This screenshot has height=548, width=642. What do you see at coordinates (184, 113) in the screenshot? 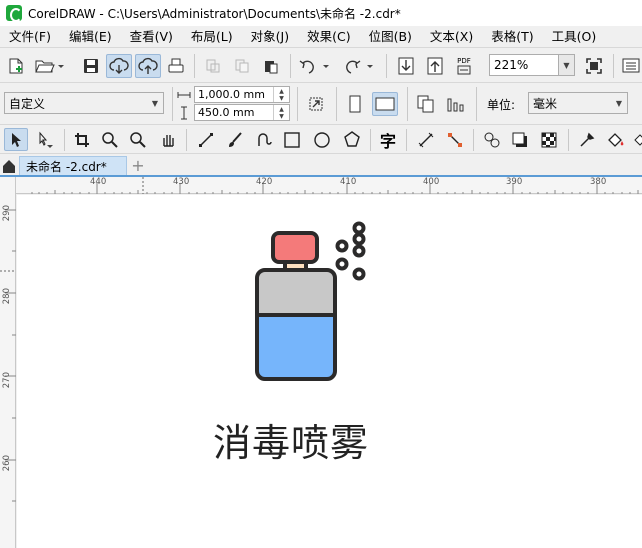
I see `page-height-icon` at bounding box center [184, 113].